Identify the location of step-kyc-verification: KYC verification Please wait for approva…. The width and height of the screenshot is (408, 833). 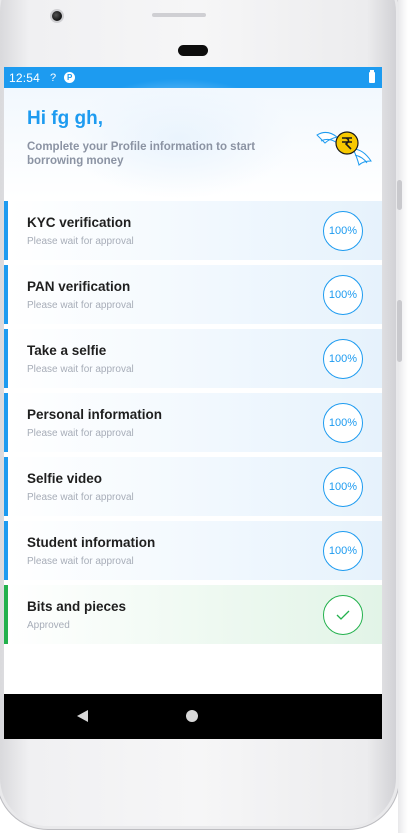
(193, 230).